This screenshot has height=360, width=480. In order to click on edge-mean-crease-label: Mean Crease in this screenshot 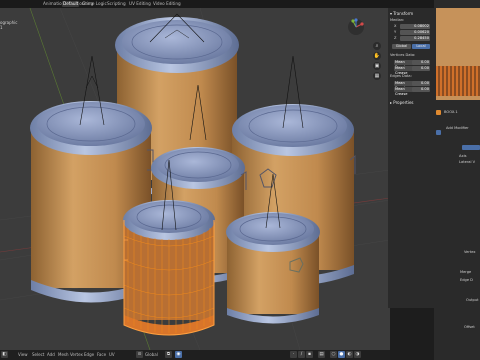, I will do `click(403, 91)`.